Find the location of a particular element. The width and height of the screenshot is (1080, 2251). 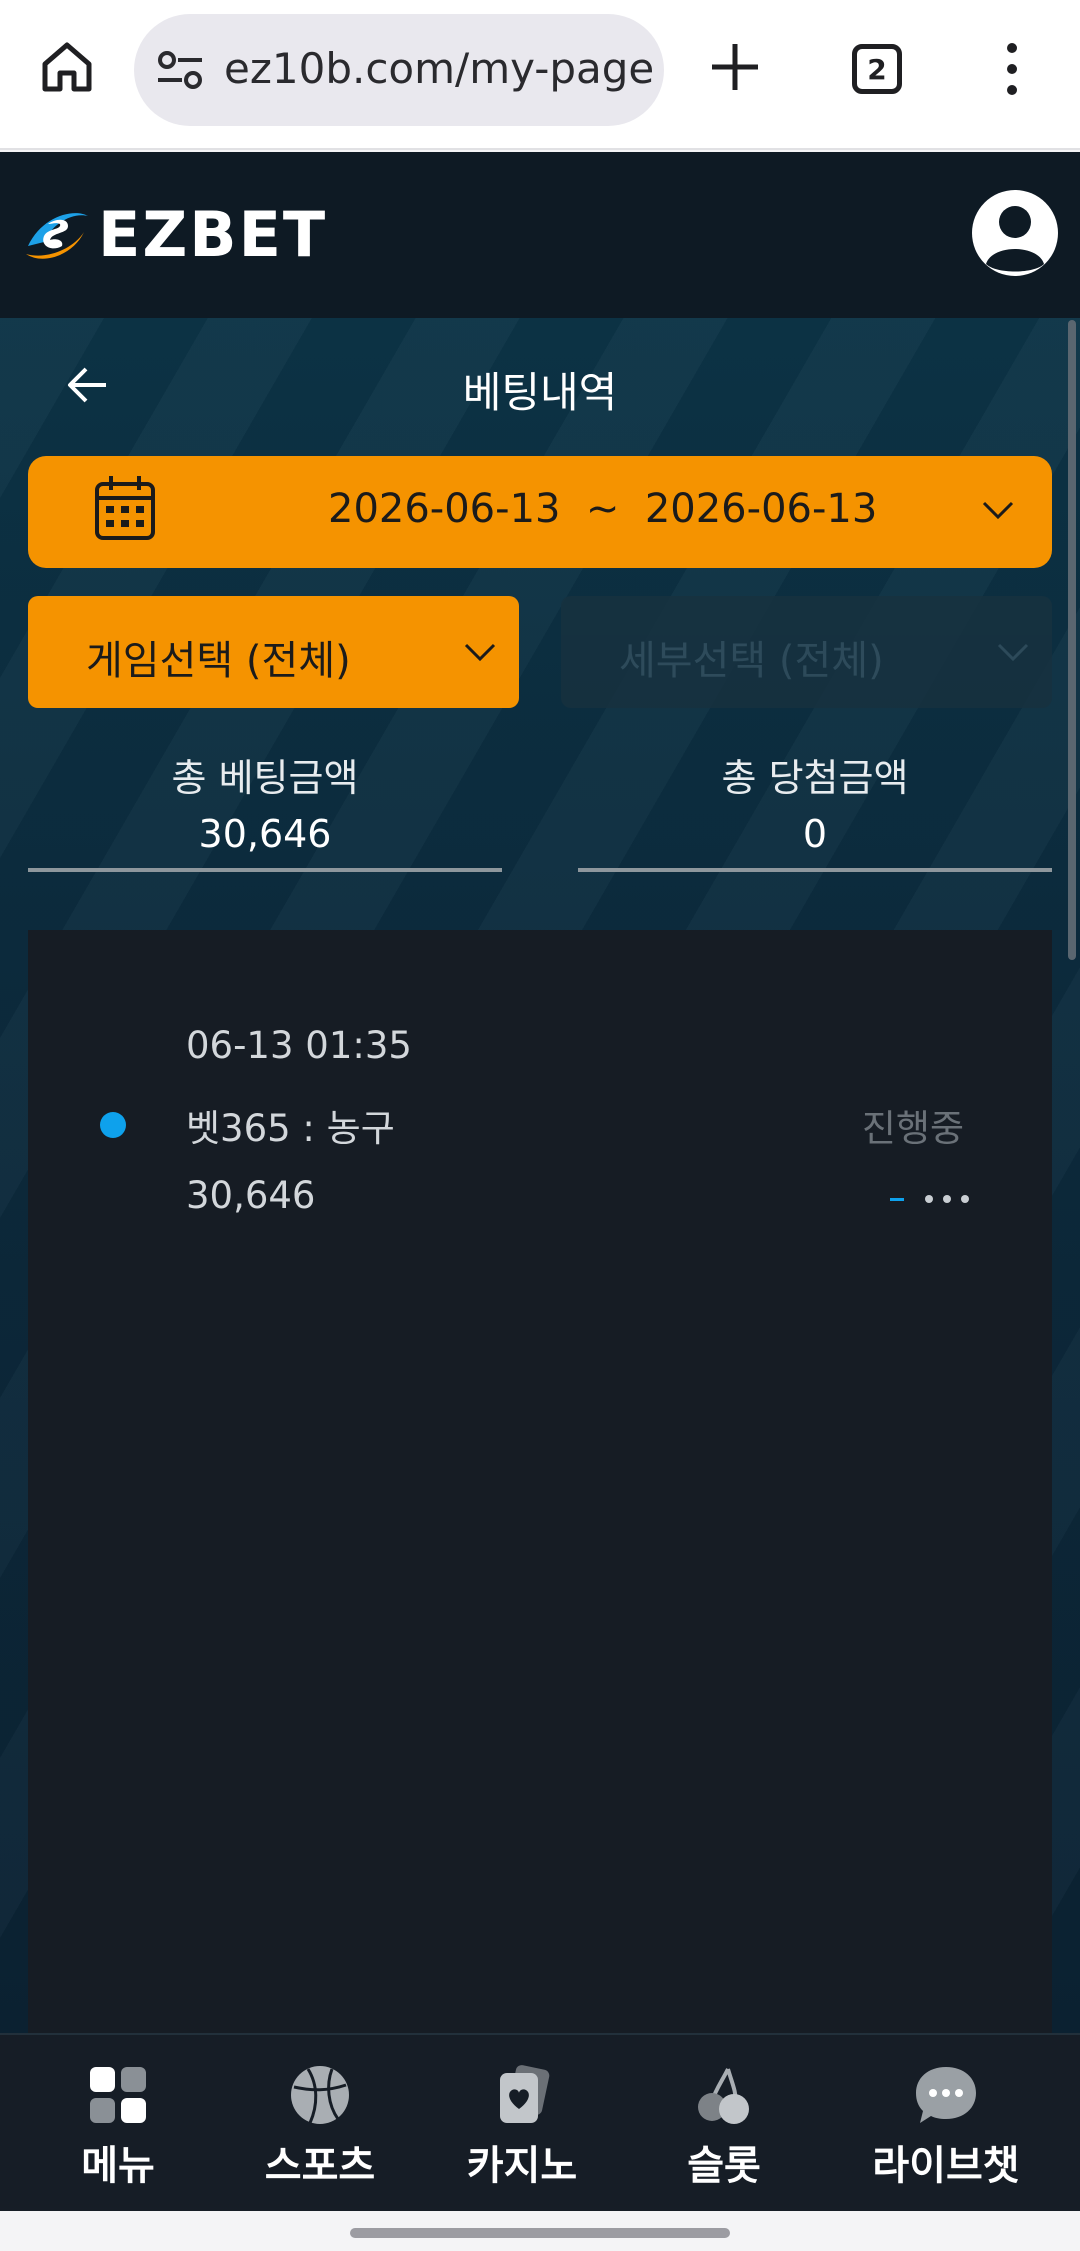

address-bar: ez10b.com/my-page is located at coordinates (399, 70).